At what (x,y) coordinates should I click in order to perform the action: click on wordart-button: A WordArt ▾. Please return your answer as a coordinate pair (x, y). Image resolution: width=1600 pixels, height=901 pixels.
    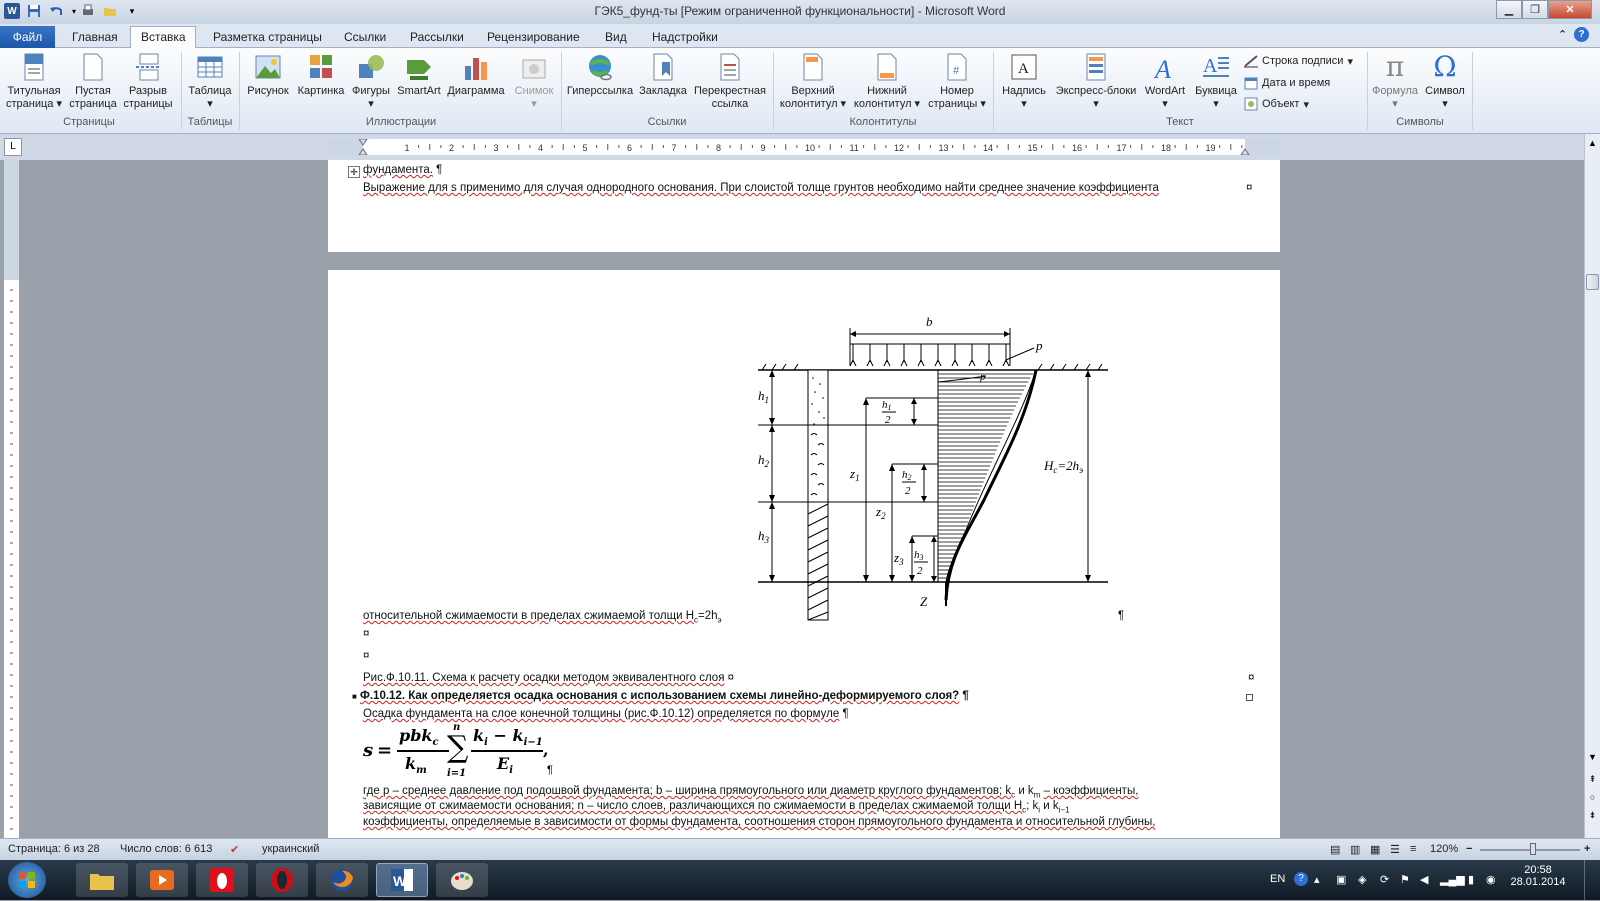
    Looking at the image, I should click on (1165, 81).